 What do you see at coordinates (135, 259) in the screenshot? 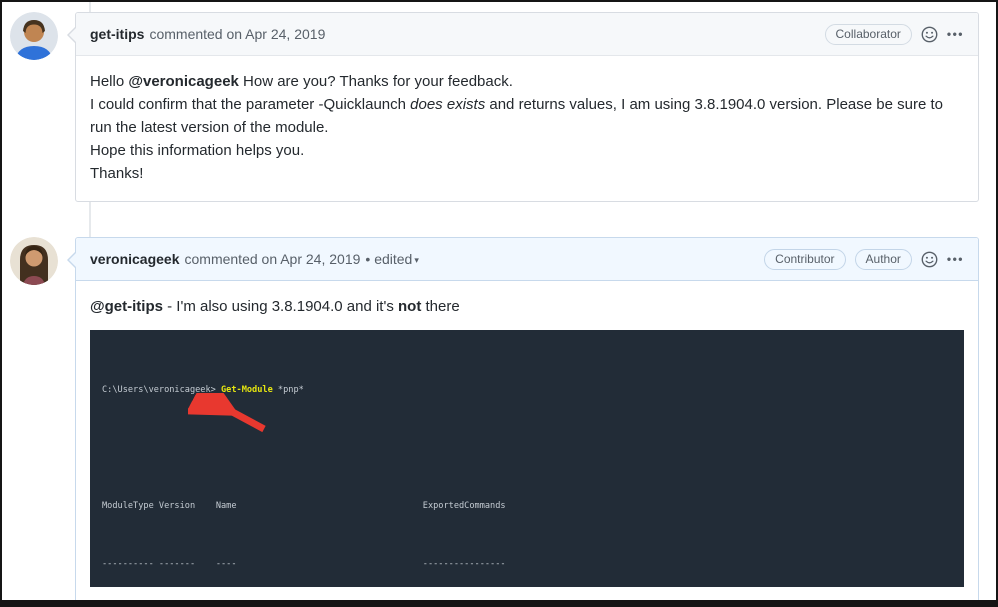
I see `author-link: veronicageek` at bounding box center [135, 259].